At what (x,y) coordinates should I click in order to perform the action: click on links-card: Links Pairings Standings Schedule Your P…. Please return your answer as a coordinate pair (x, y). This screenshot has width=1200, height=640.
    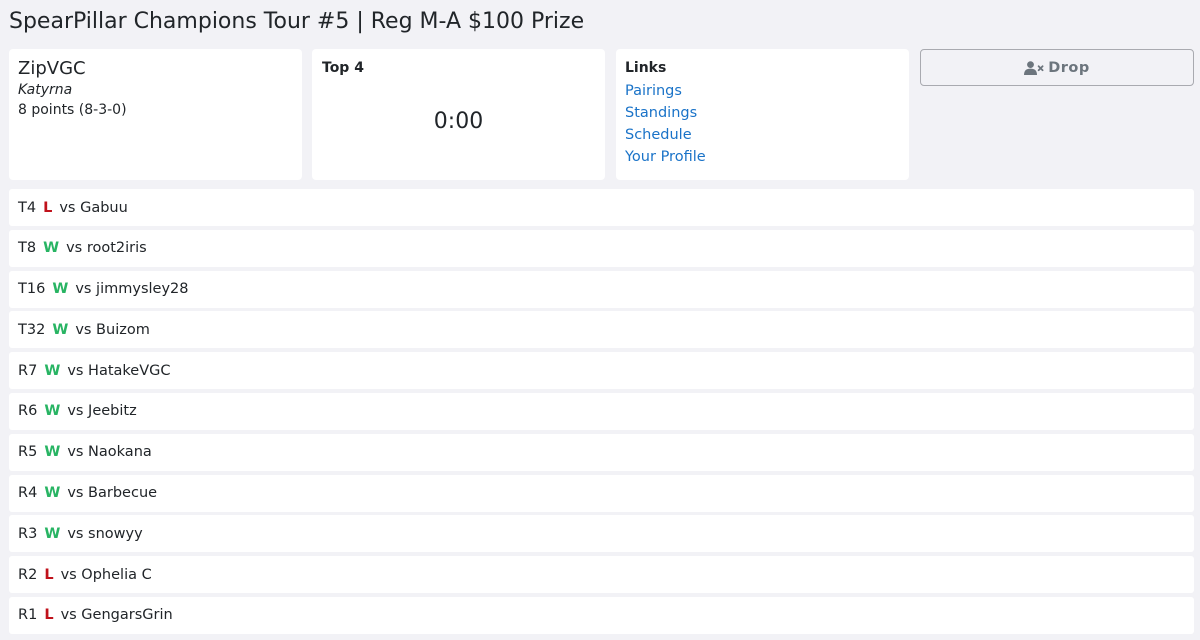
    Looking at the image, I should click on (762, 114).